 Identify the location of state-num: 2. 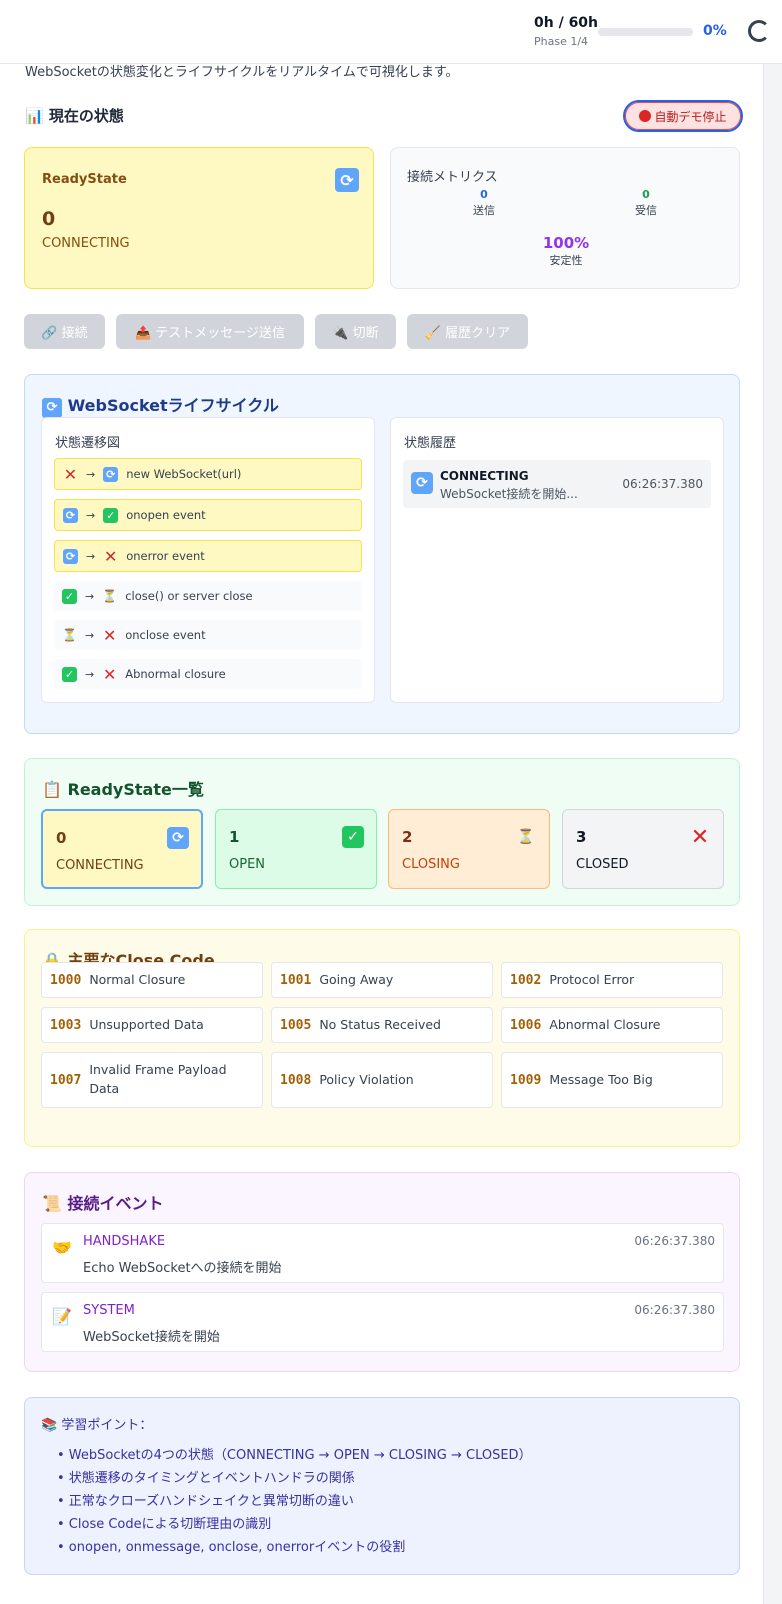
(407, 837).